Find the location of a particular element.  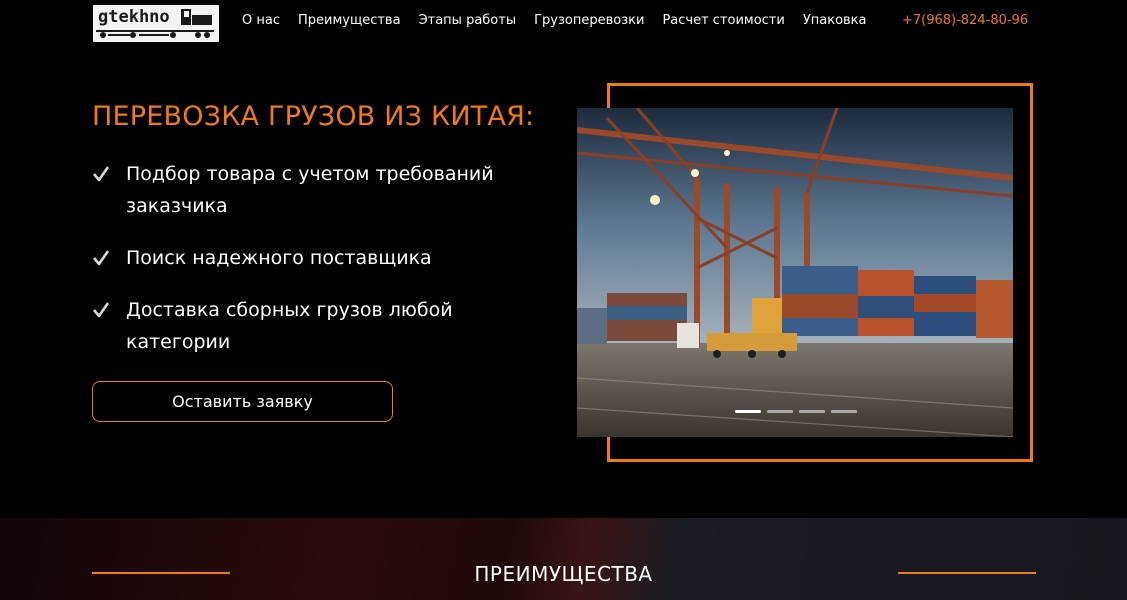

advantages-section: ПРЕИМУЩЕСТВА is located at coordinates (563, 559).